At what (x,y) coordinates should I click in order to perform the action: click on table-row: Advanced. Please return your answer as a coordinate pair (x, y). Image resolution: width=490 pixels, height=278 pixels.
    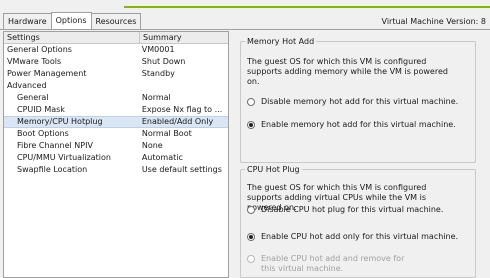
    Looking at the image, I should click on (116, 86).